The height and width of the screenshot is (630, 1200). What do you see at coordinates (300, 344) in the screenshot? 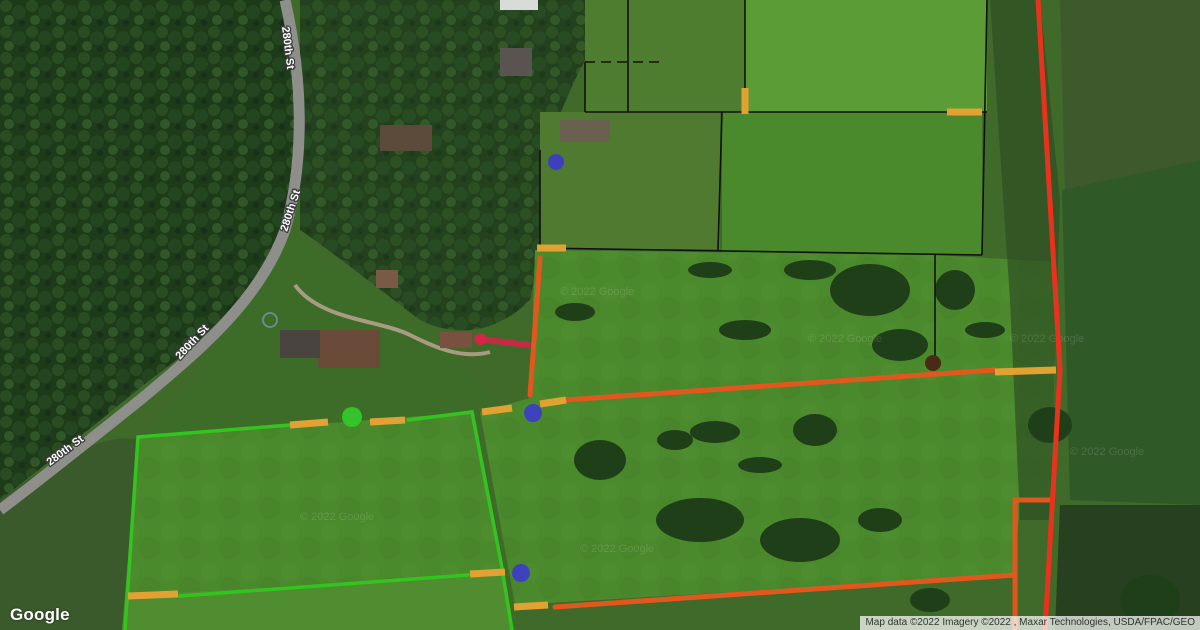
I see `shed` at bounding box center [300, 344].